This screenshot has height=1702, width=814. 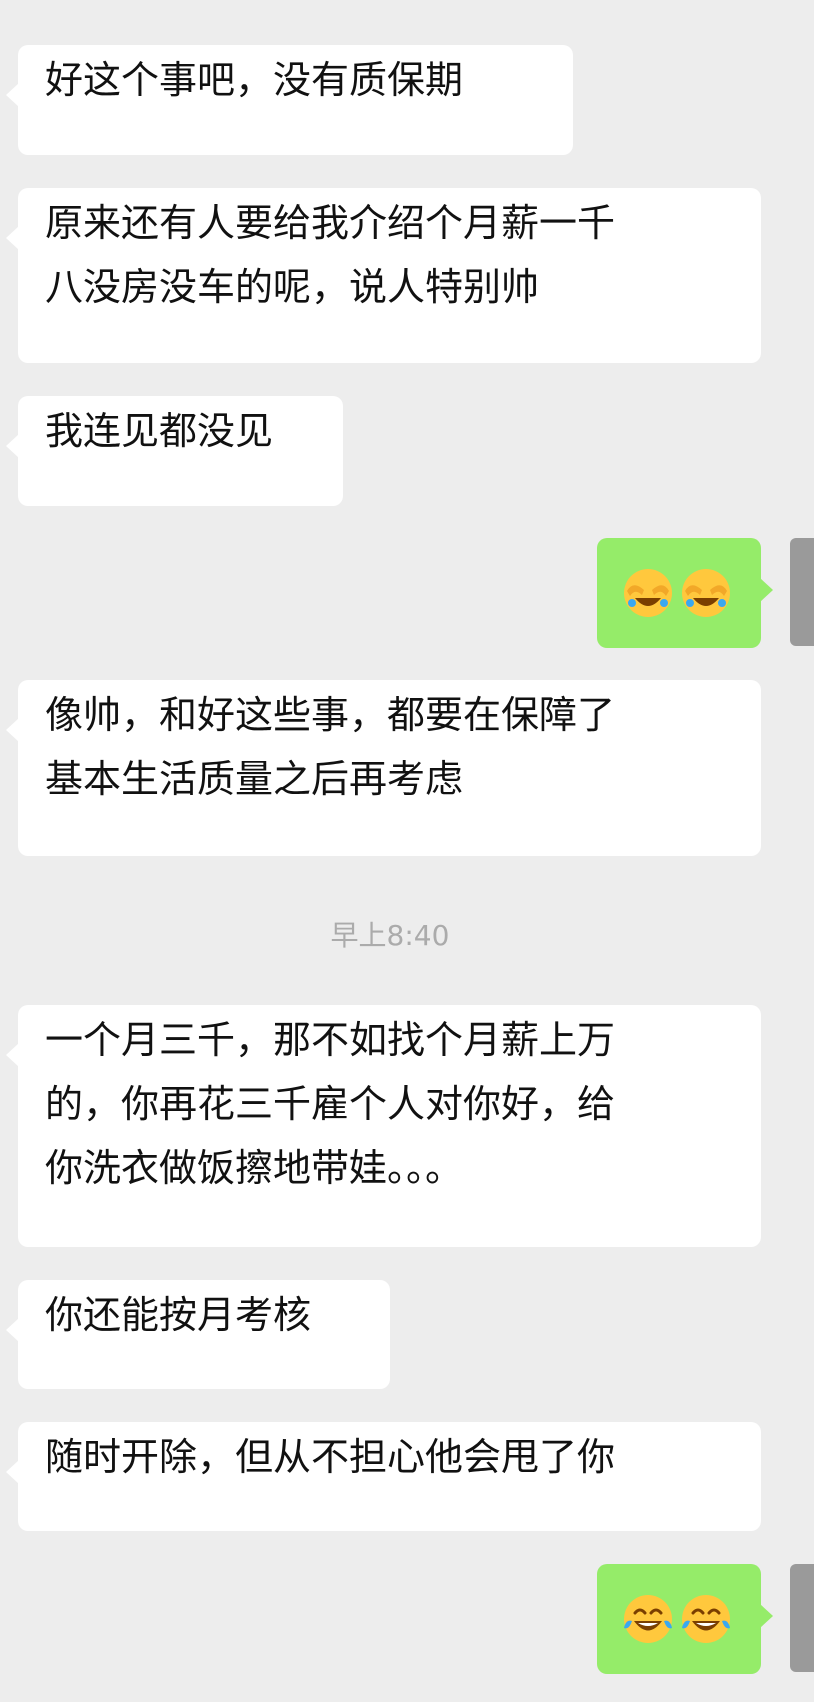 What do you see at coordinates (330, 1457) in the screenshot?
I see `message-text: 随时开除，但从不担心他会甩了你` at bounding box center [330, 1457].